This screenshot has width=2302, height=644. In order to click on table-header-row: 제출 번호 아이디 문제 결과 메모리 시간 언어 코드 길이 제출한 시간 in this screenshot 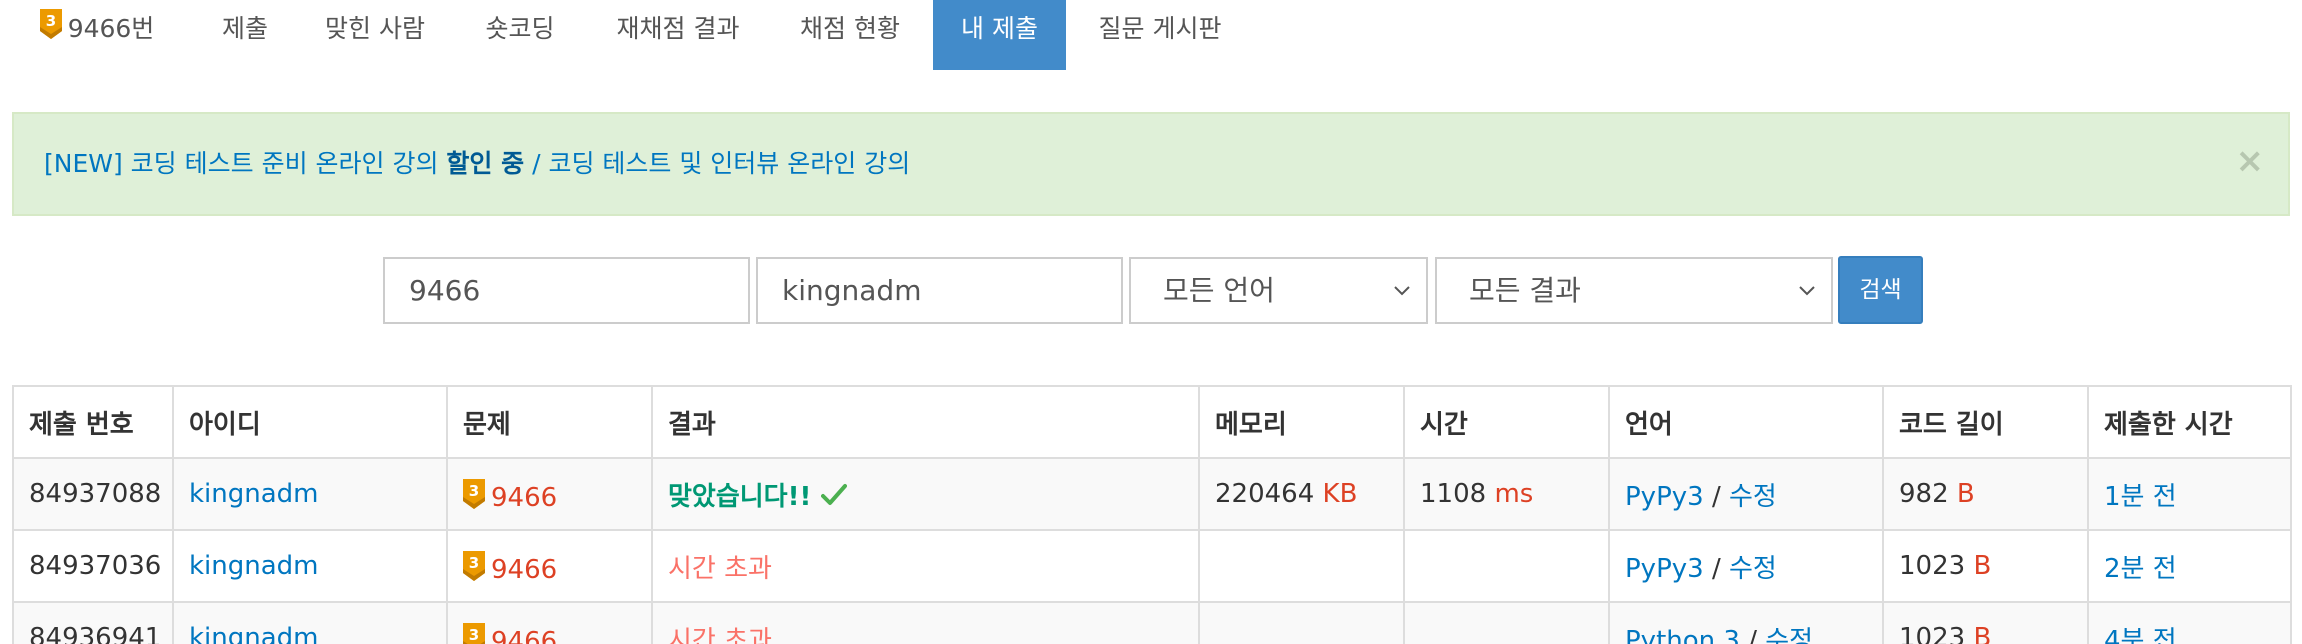, I will do `click(1152, 422)`.